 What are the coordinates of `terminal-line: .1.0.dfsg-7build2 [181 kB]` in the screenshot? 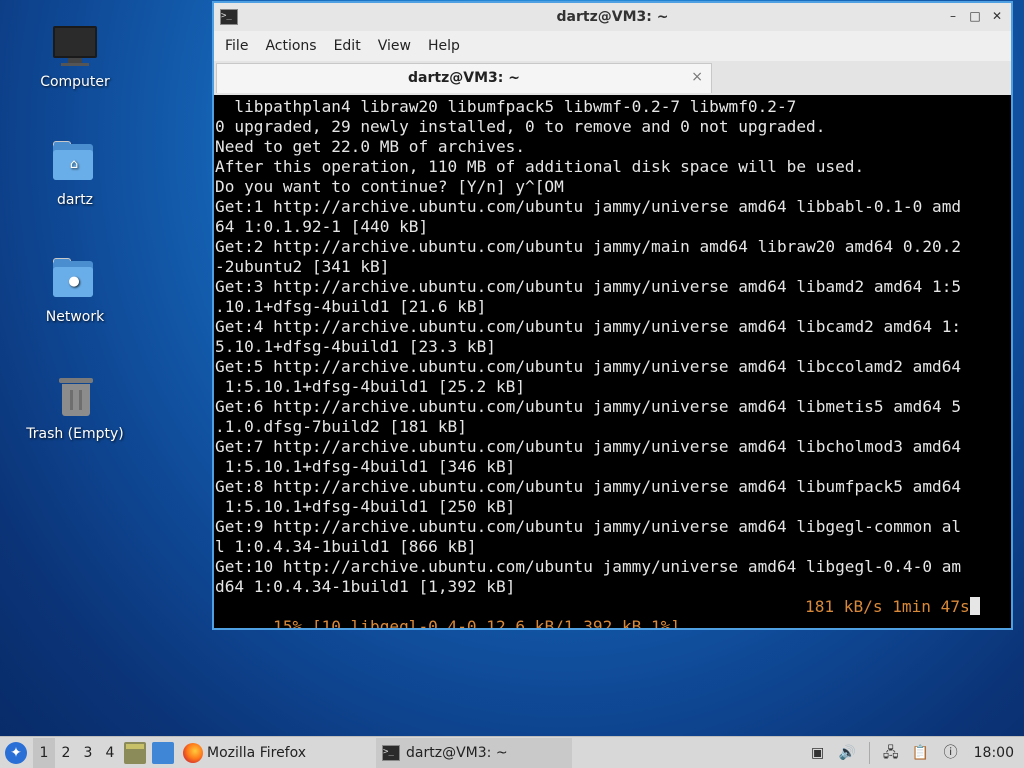 It's located at (341, 426).